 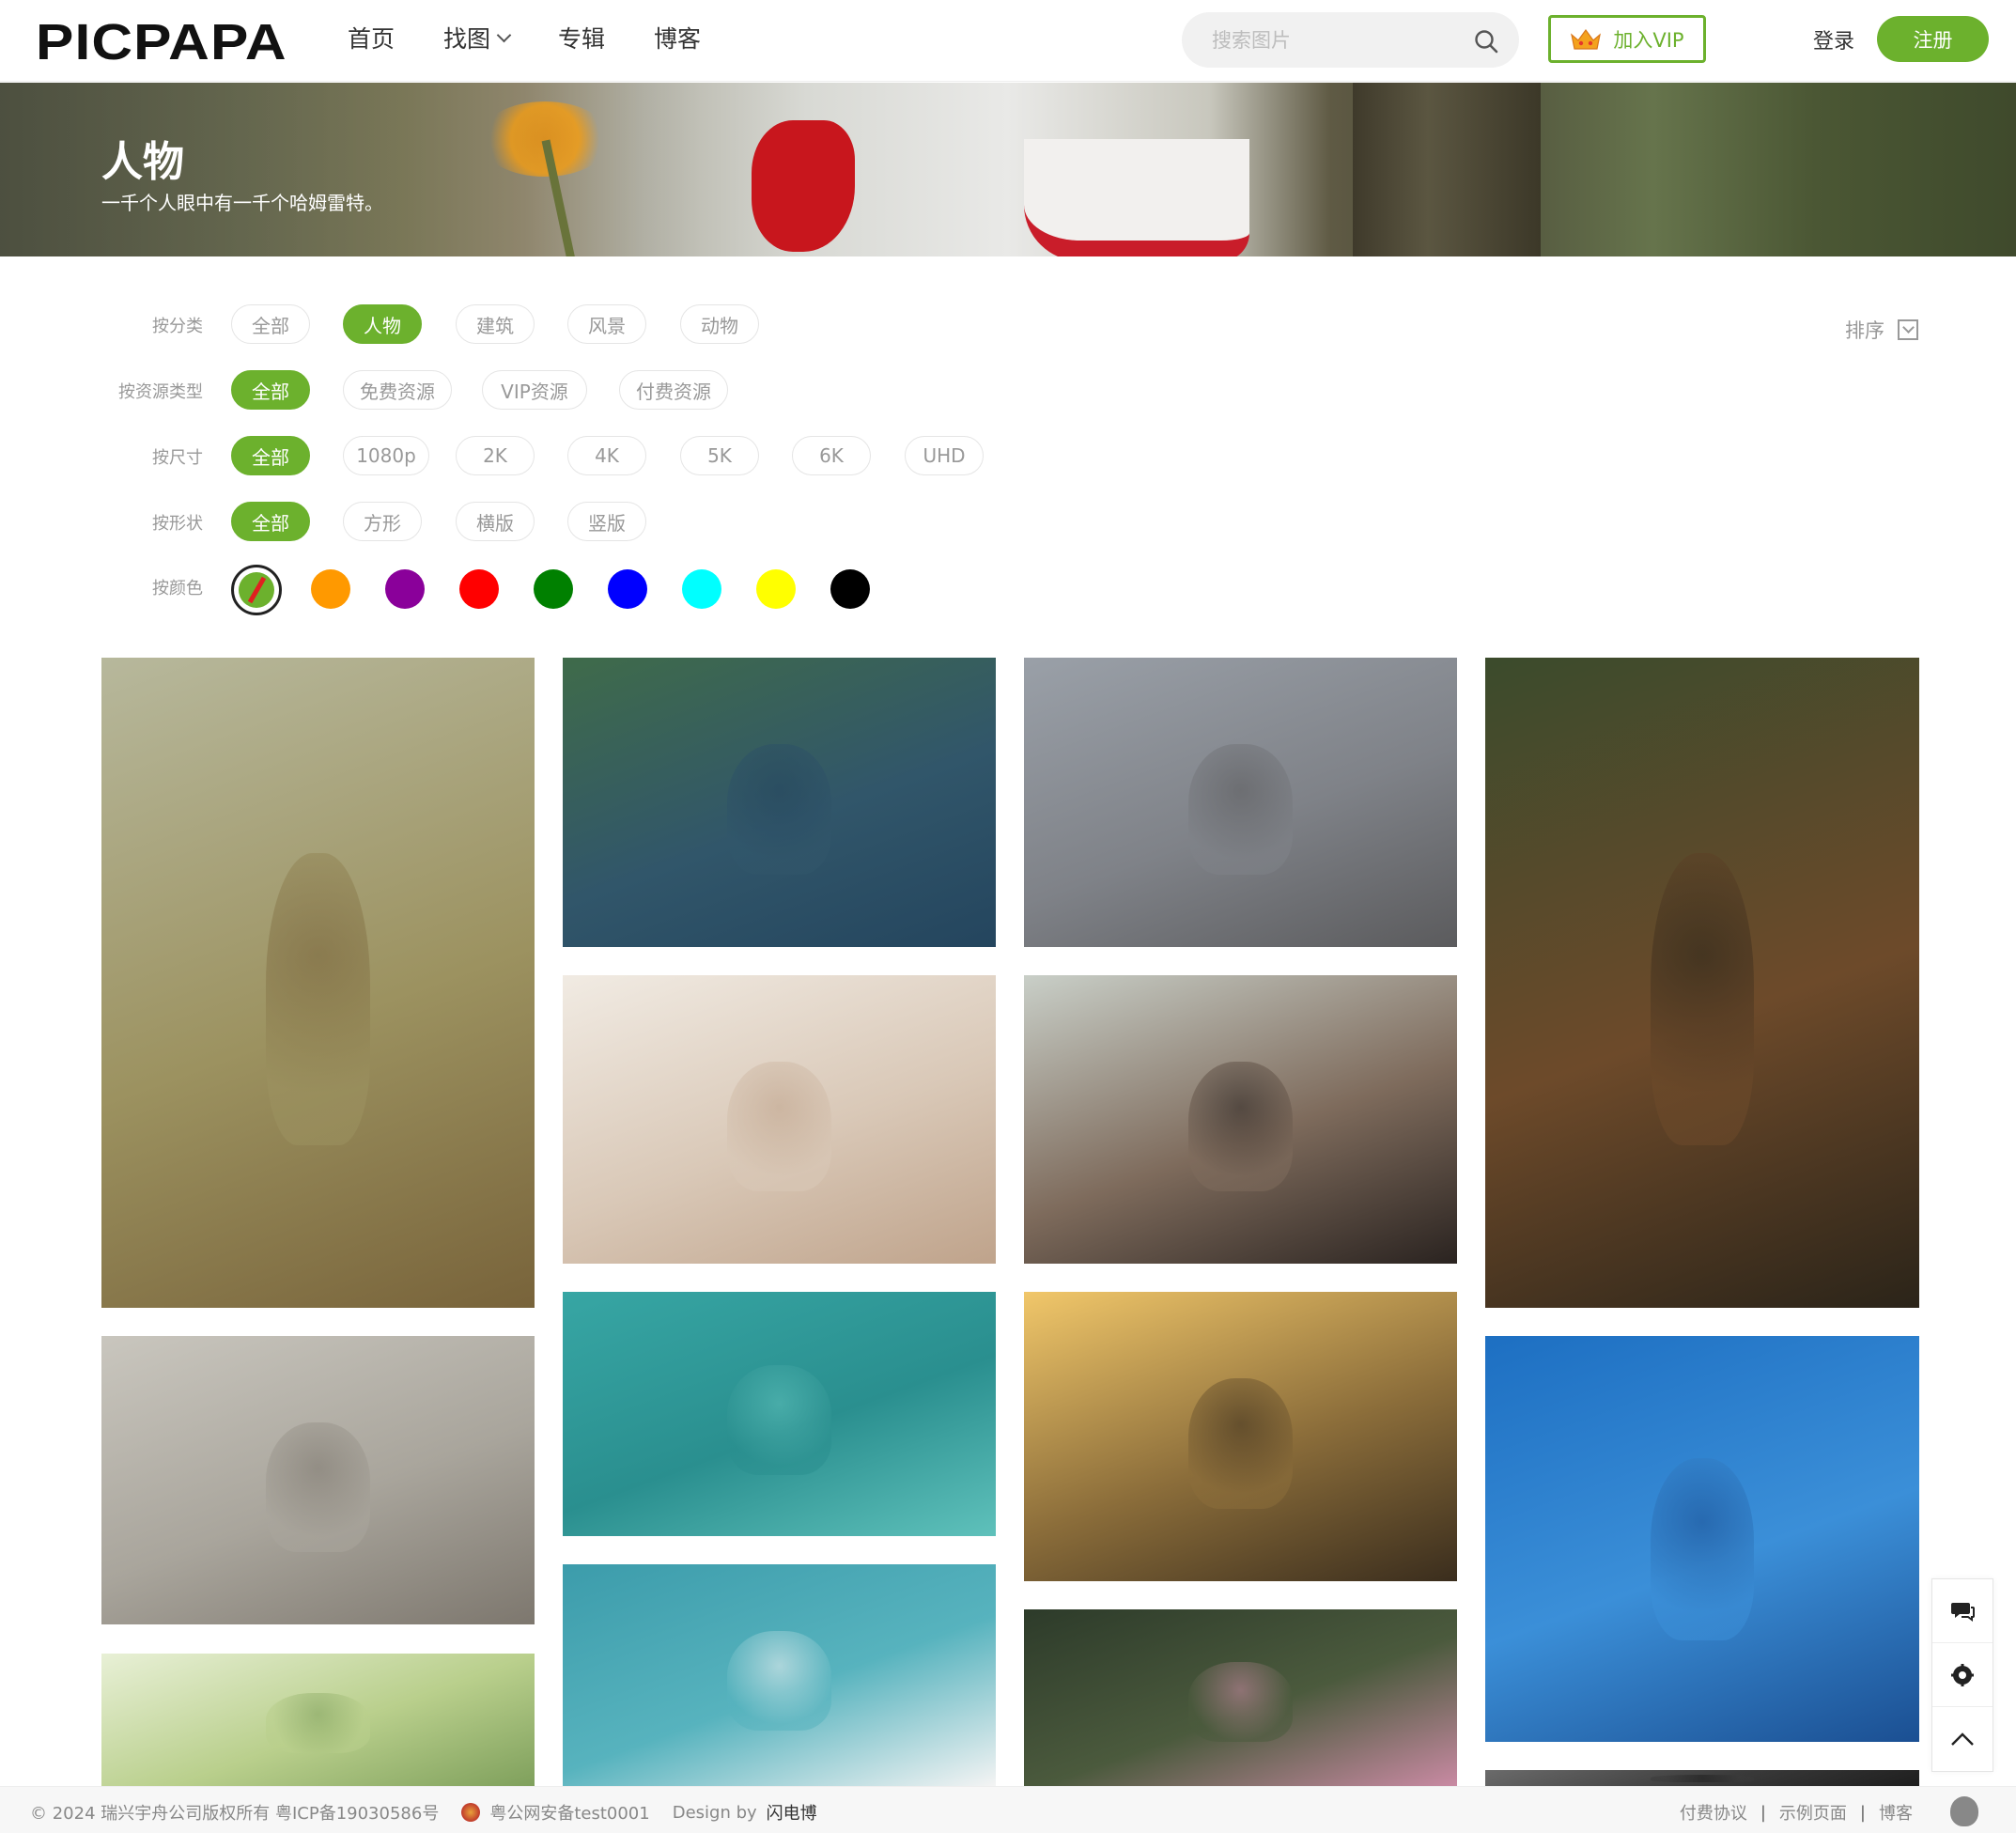 I want to click on color-swatch-cyan, so click(x=701, y=589).